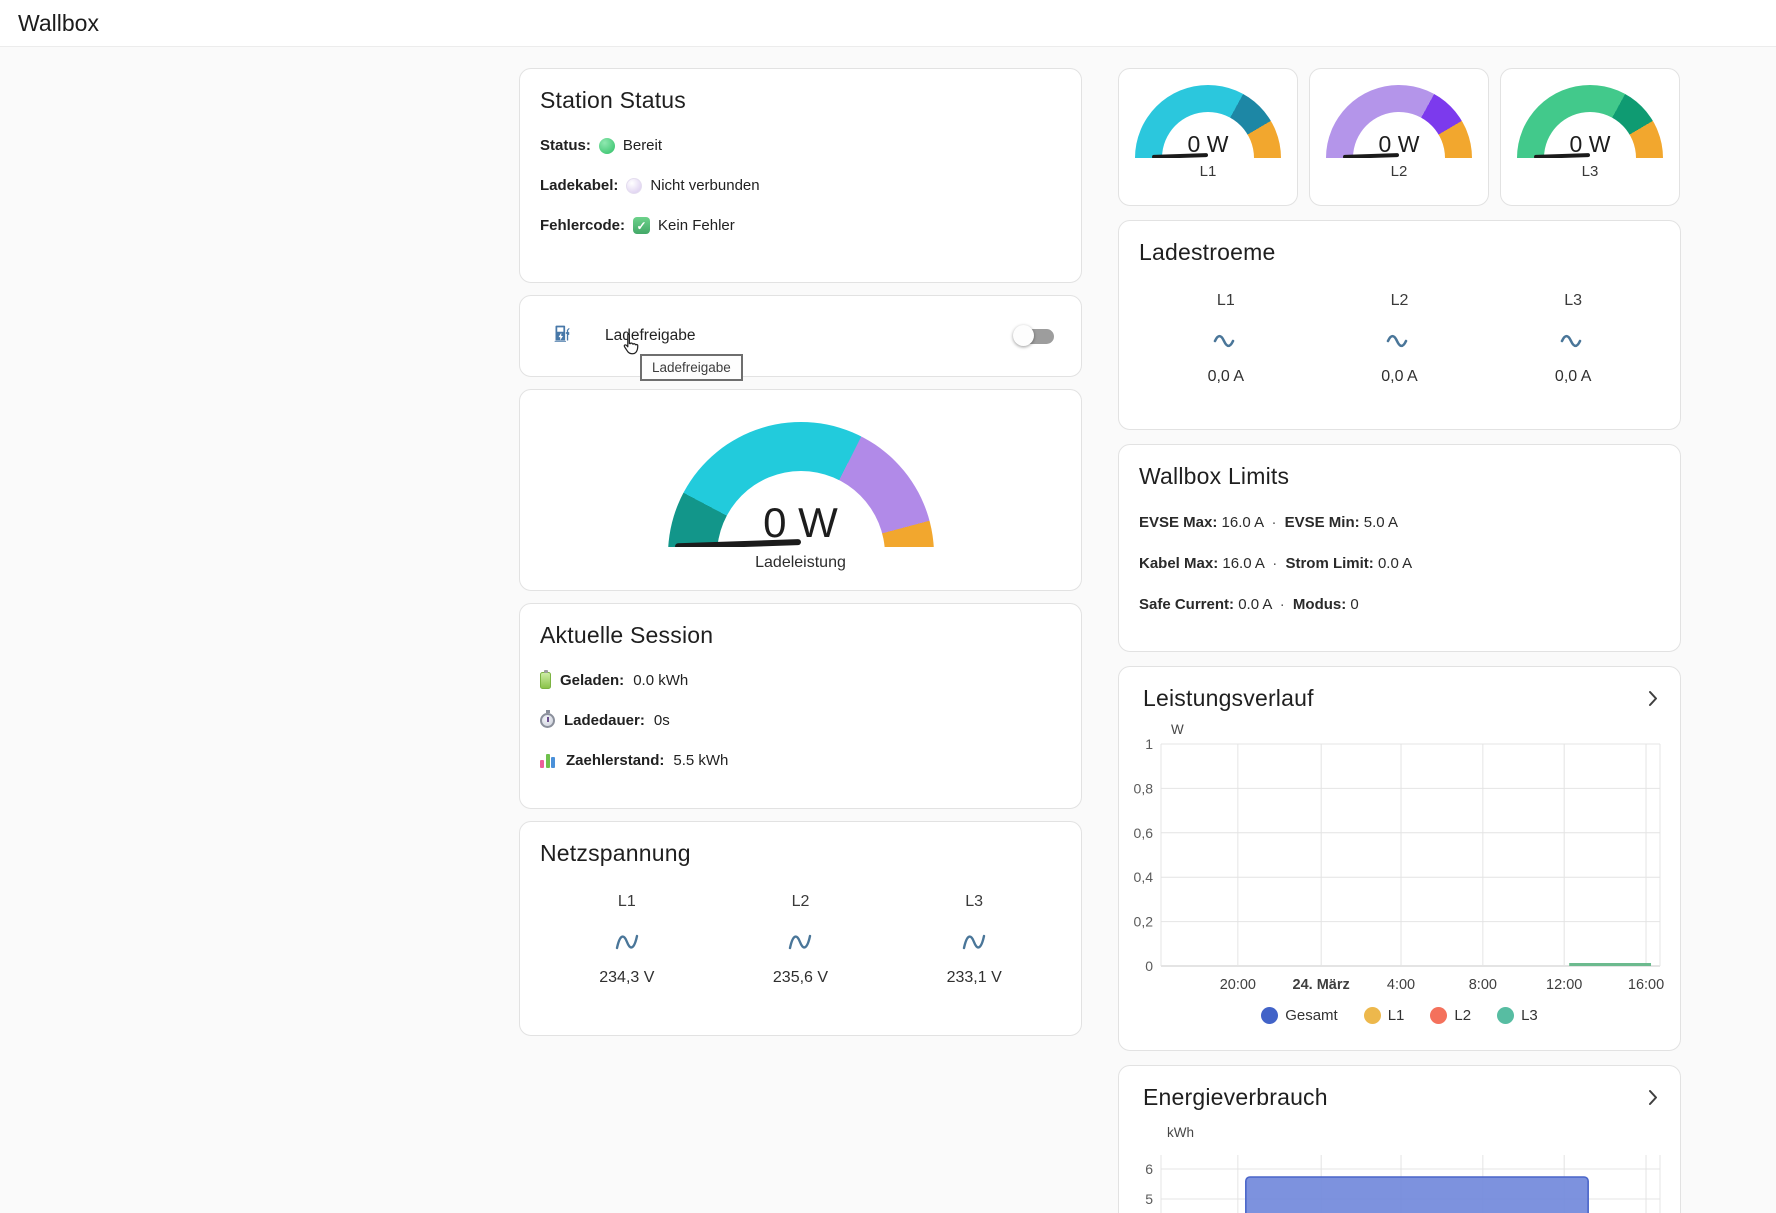 This screenshot has height=1213, width=1776. I want to click on phase-value: 233,1 V, so click(974, 977).